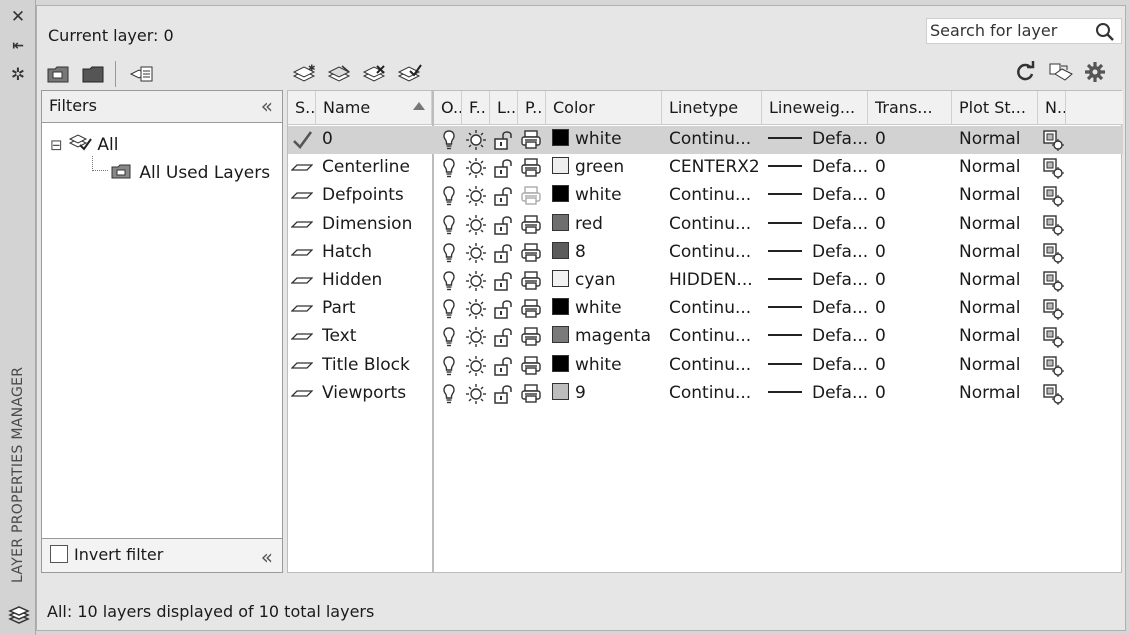  I want to click on column-status: S.., so click(302, 108).